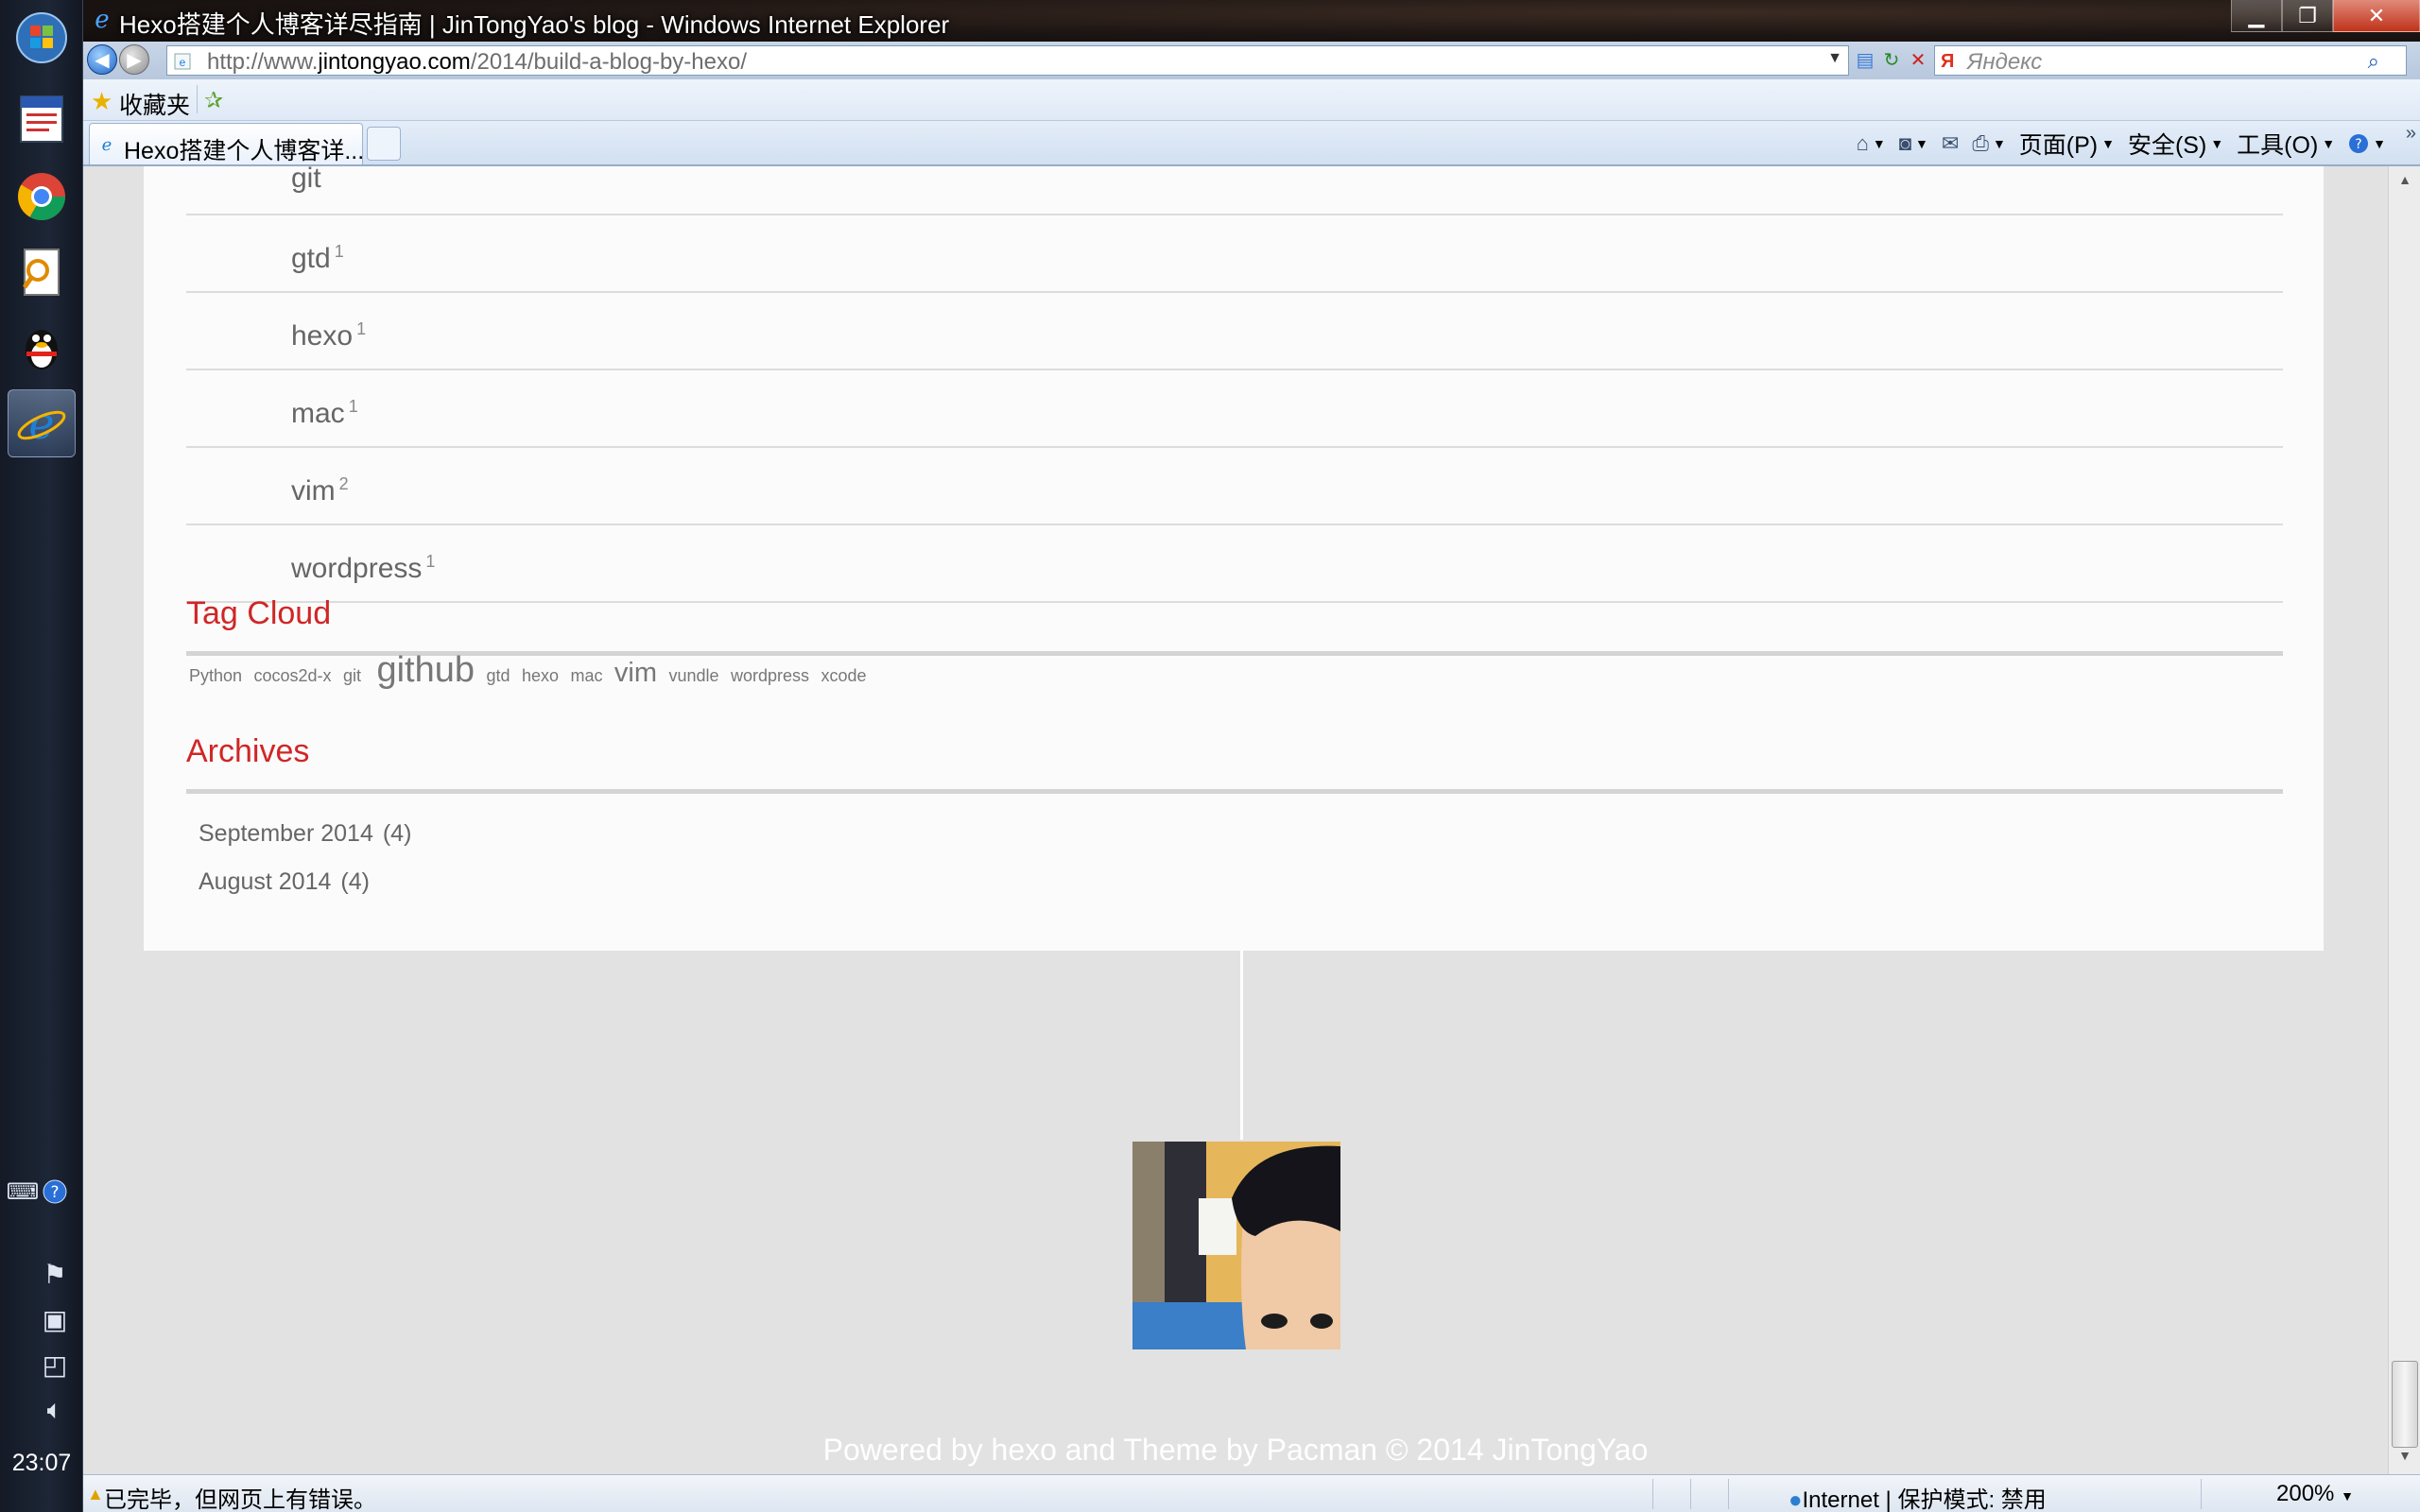 The height and width of the screenshot is (1512, 2420). What do you see at coordinates (95, 1494) in the screenshot?
I see `warning-icon: ▲` at bounding box center [95, 1494].